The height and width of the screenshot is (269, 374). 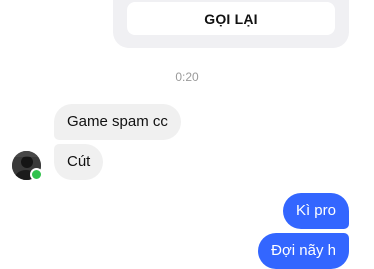 What do you see at coordinates (117, 122) in the screenshot?
I see `message-bubble-incoming: Game spam cc` at bounding box center [117, 122].